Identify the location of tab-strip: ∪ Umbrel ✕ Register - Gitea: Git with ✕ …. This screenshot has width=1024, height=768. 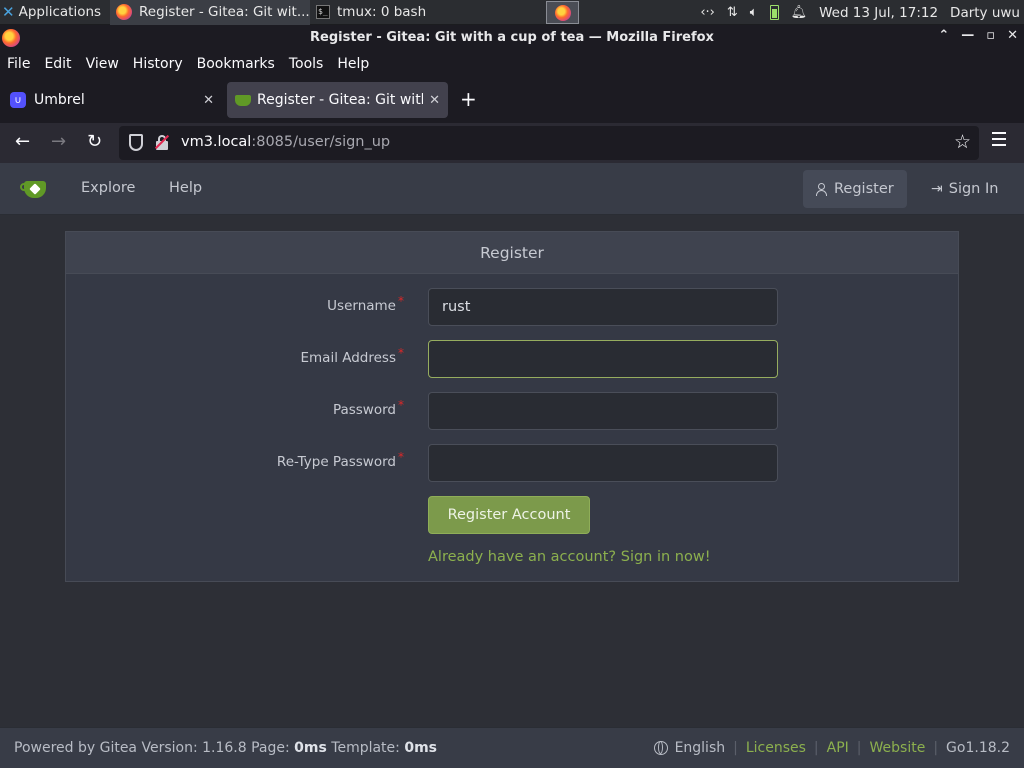
(512, 100).